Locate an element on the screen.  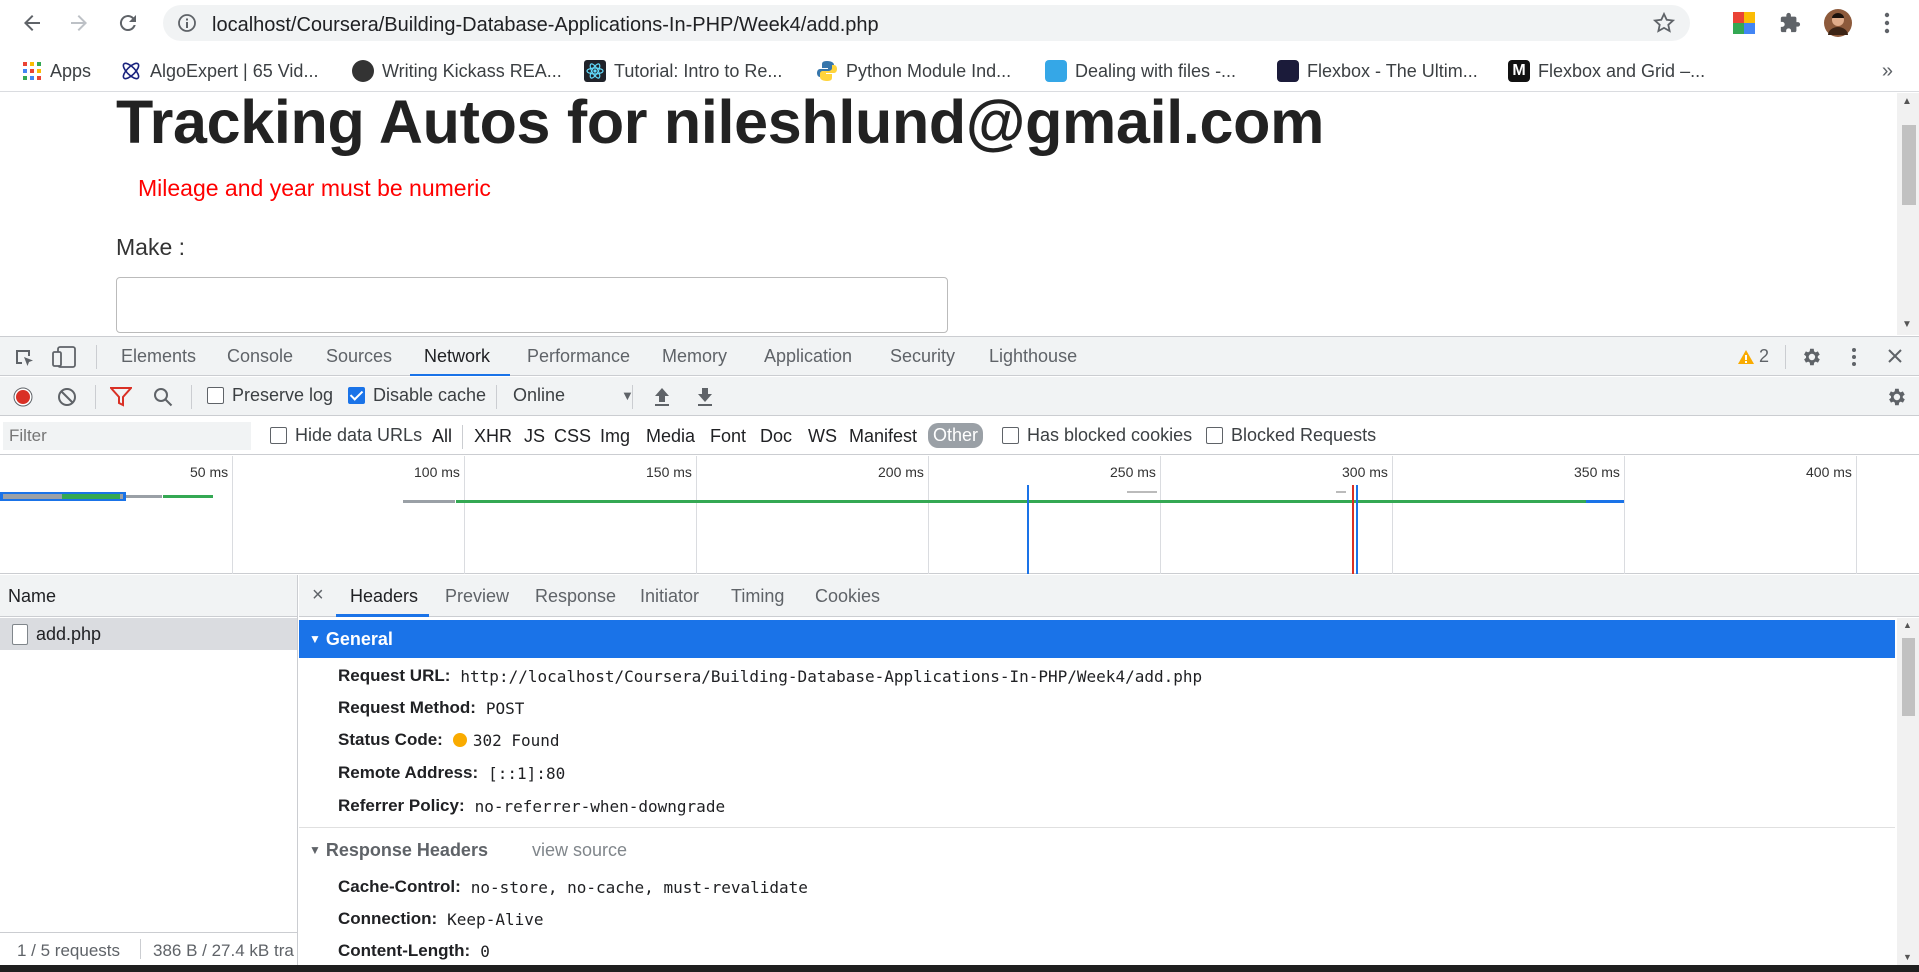
filter-type-manifest: Manifest is located at coordinates (883, 436).